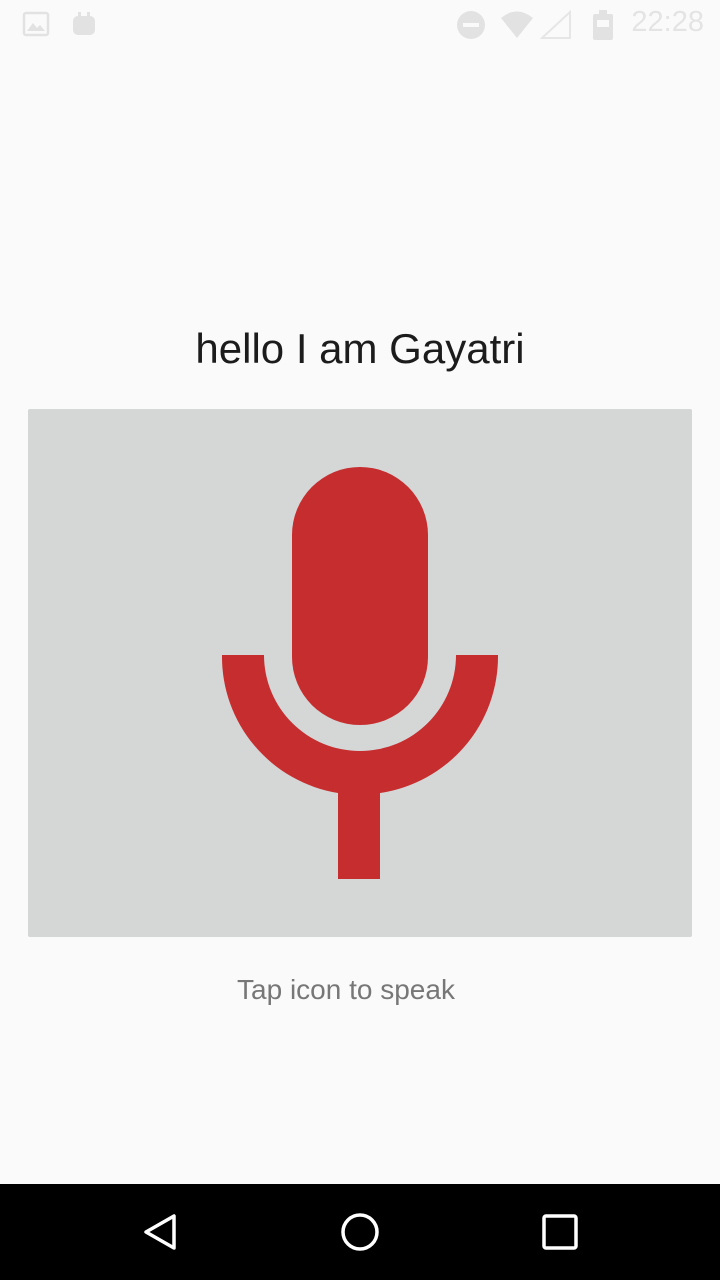 The height and width of the screenshot is (1280, 720). What do you see at coordinates (360, 24) in the screenshot?
I see `status-bar: 22:28` at bounding box center [360, 24].